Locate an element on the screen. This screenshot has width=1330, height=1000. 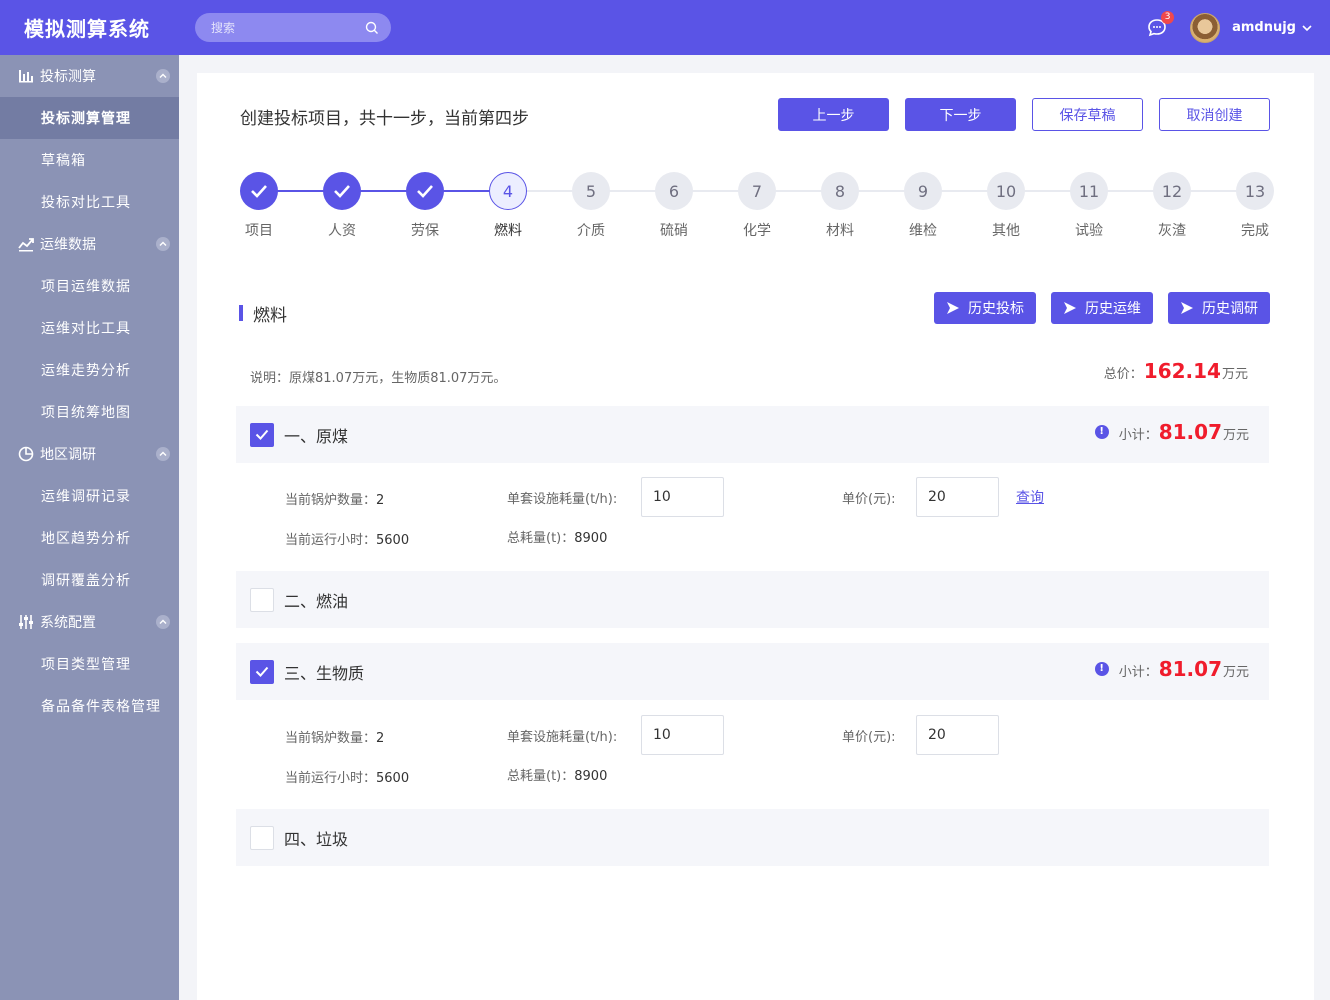
step-label: 燃料 is located at coordinates (508, 231).